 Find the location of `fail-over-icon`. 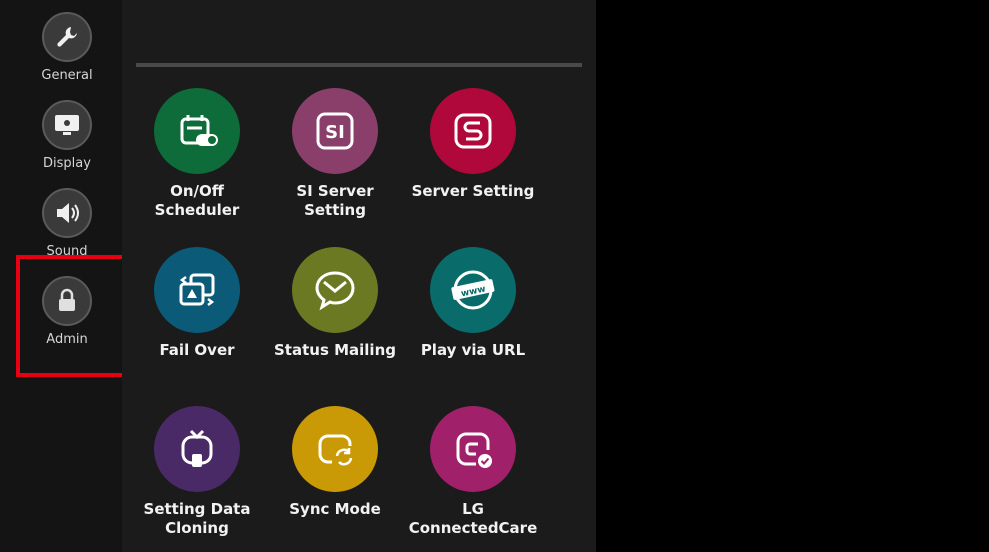

fail-over-icon is located at coordinates (197, 290).